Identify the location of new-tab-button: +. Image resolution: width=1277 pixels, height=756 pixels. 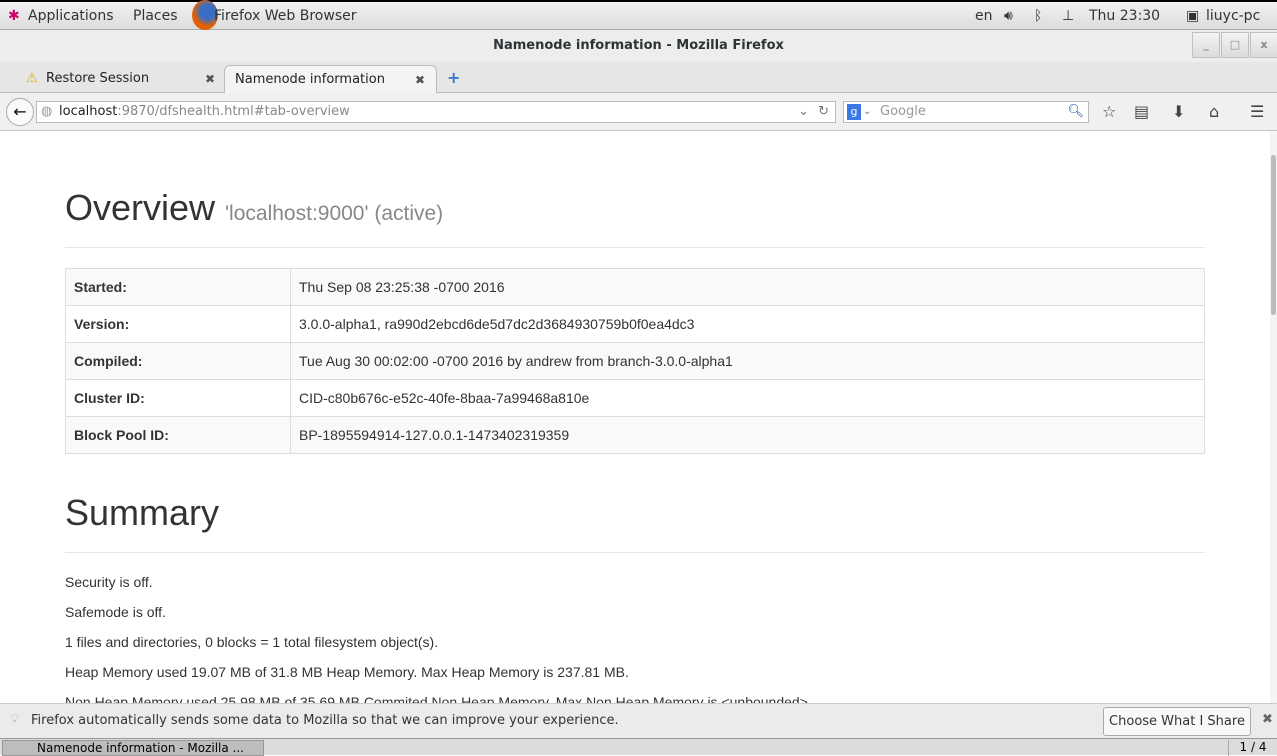
(453, 77).